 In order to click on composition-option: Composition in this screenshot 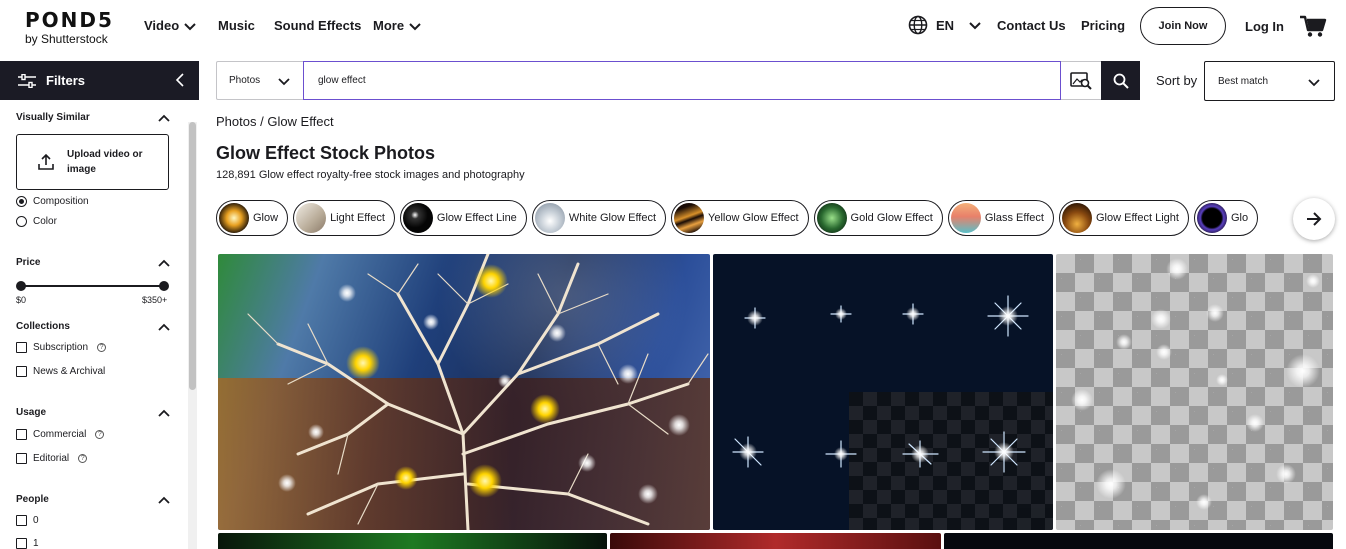, I will do `click(52, 201)`.